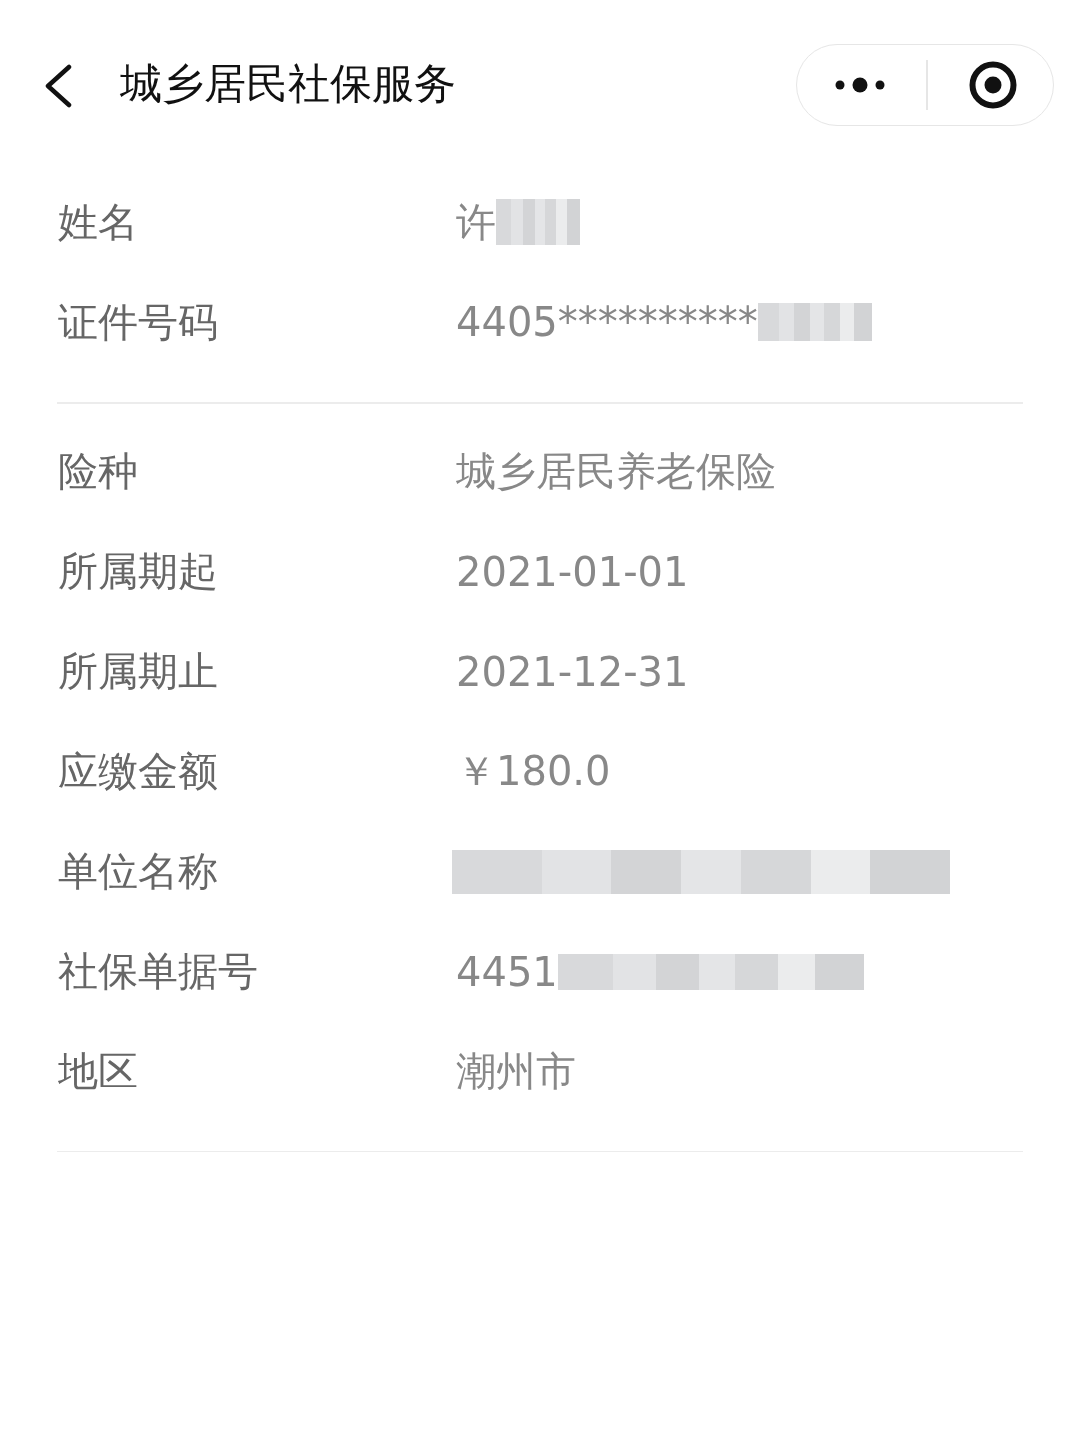 This screenshot has width=1080, height=1441. I want to click on exit-button, so click(993, 85).